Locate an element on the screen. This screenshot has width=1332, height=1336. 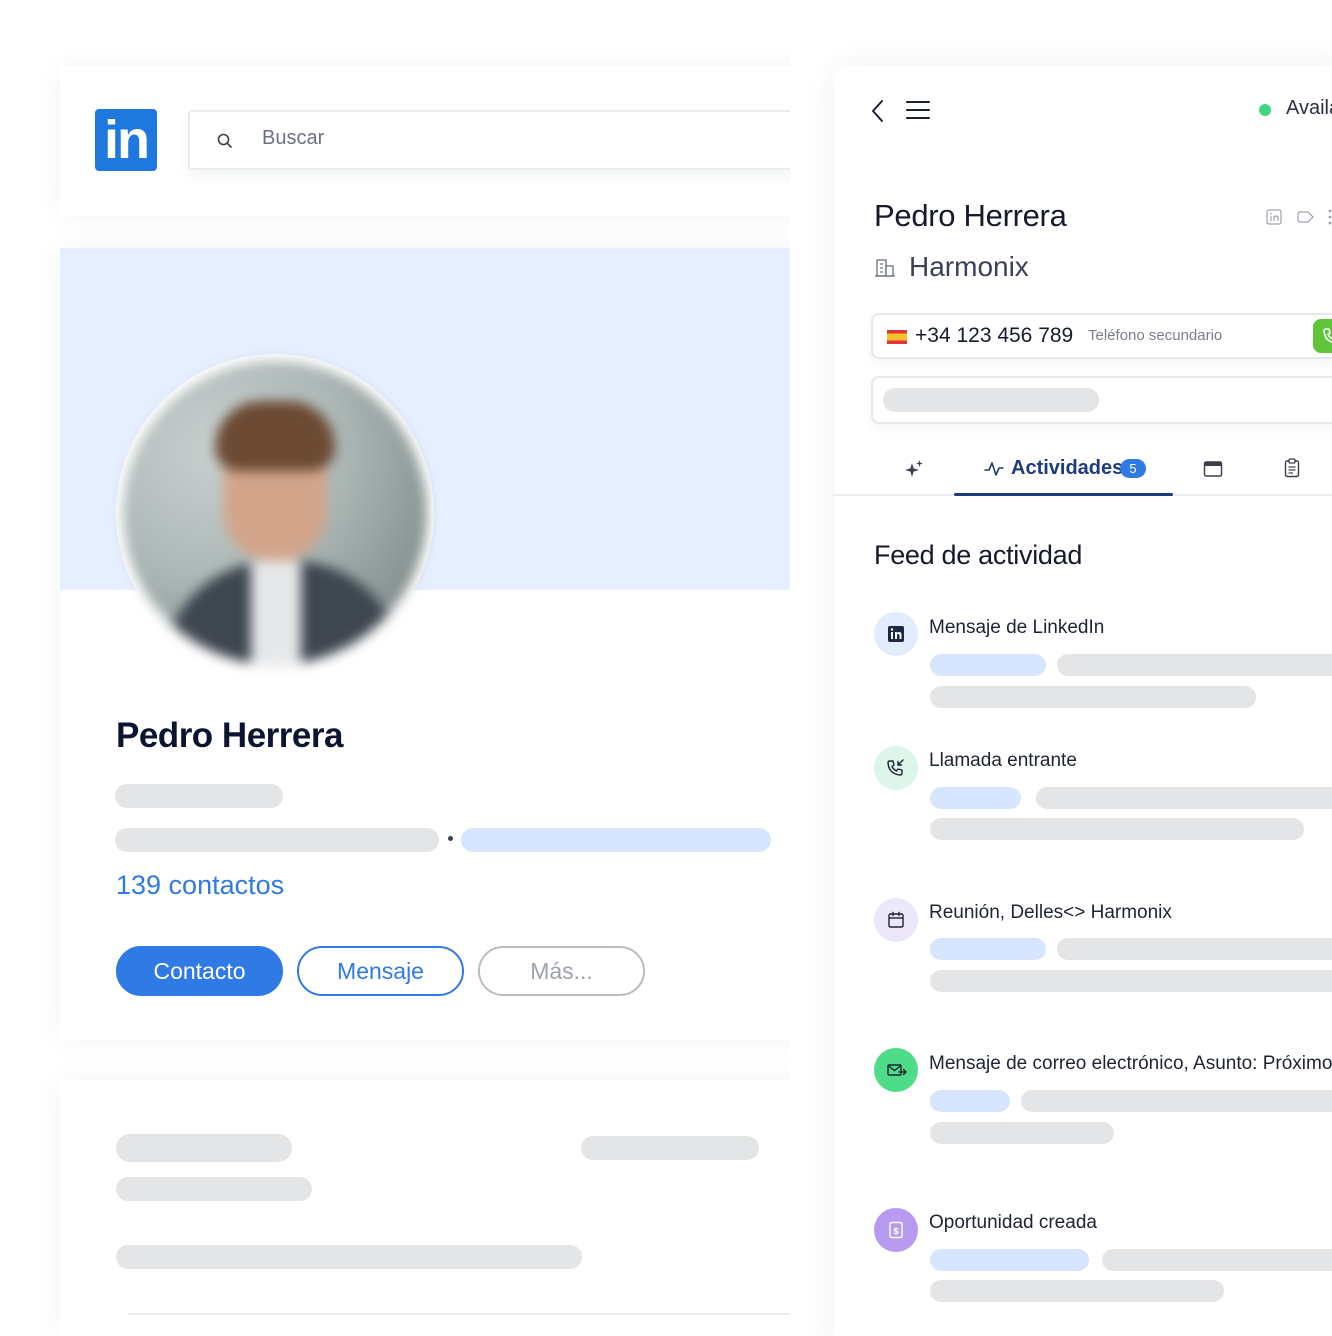
more-options-icon is located at coordinates (1330, 217).